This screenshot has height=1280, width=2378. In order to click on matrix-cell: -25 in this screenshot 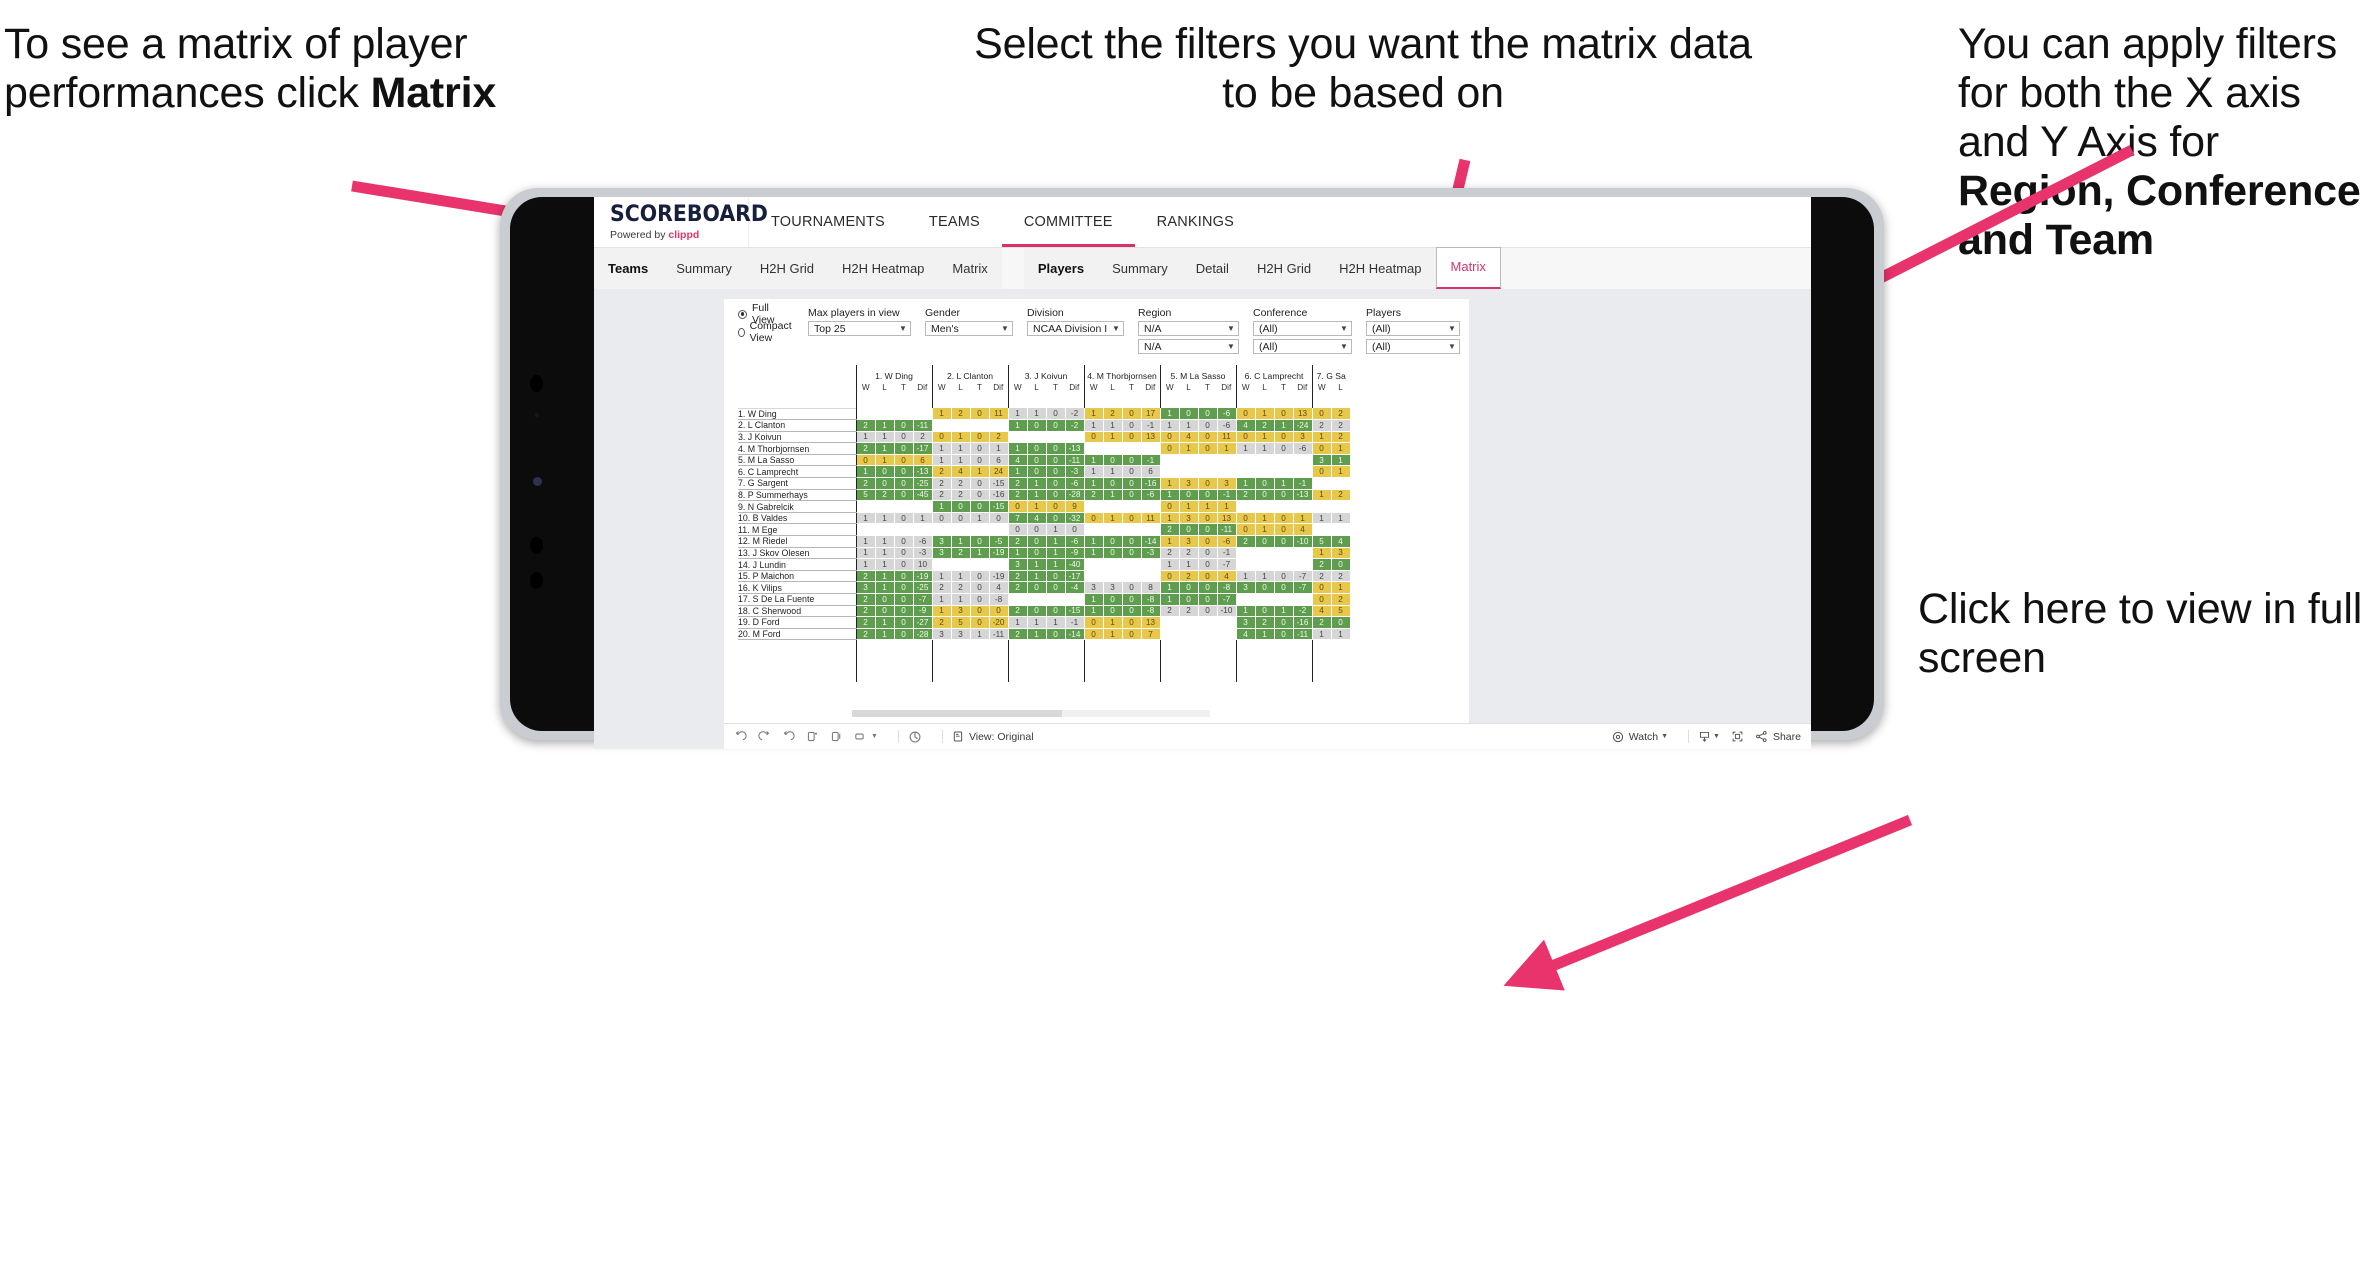, I will do `click(923, 483)`.